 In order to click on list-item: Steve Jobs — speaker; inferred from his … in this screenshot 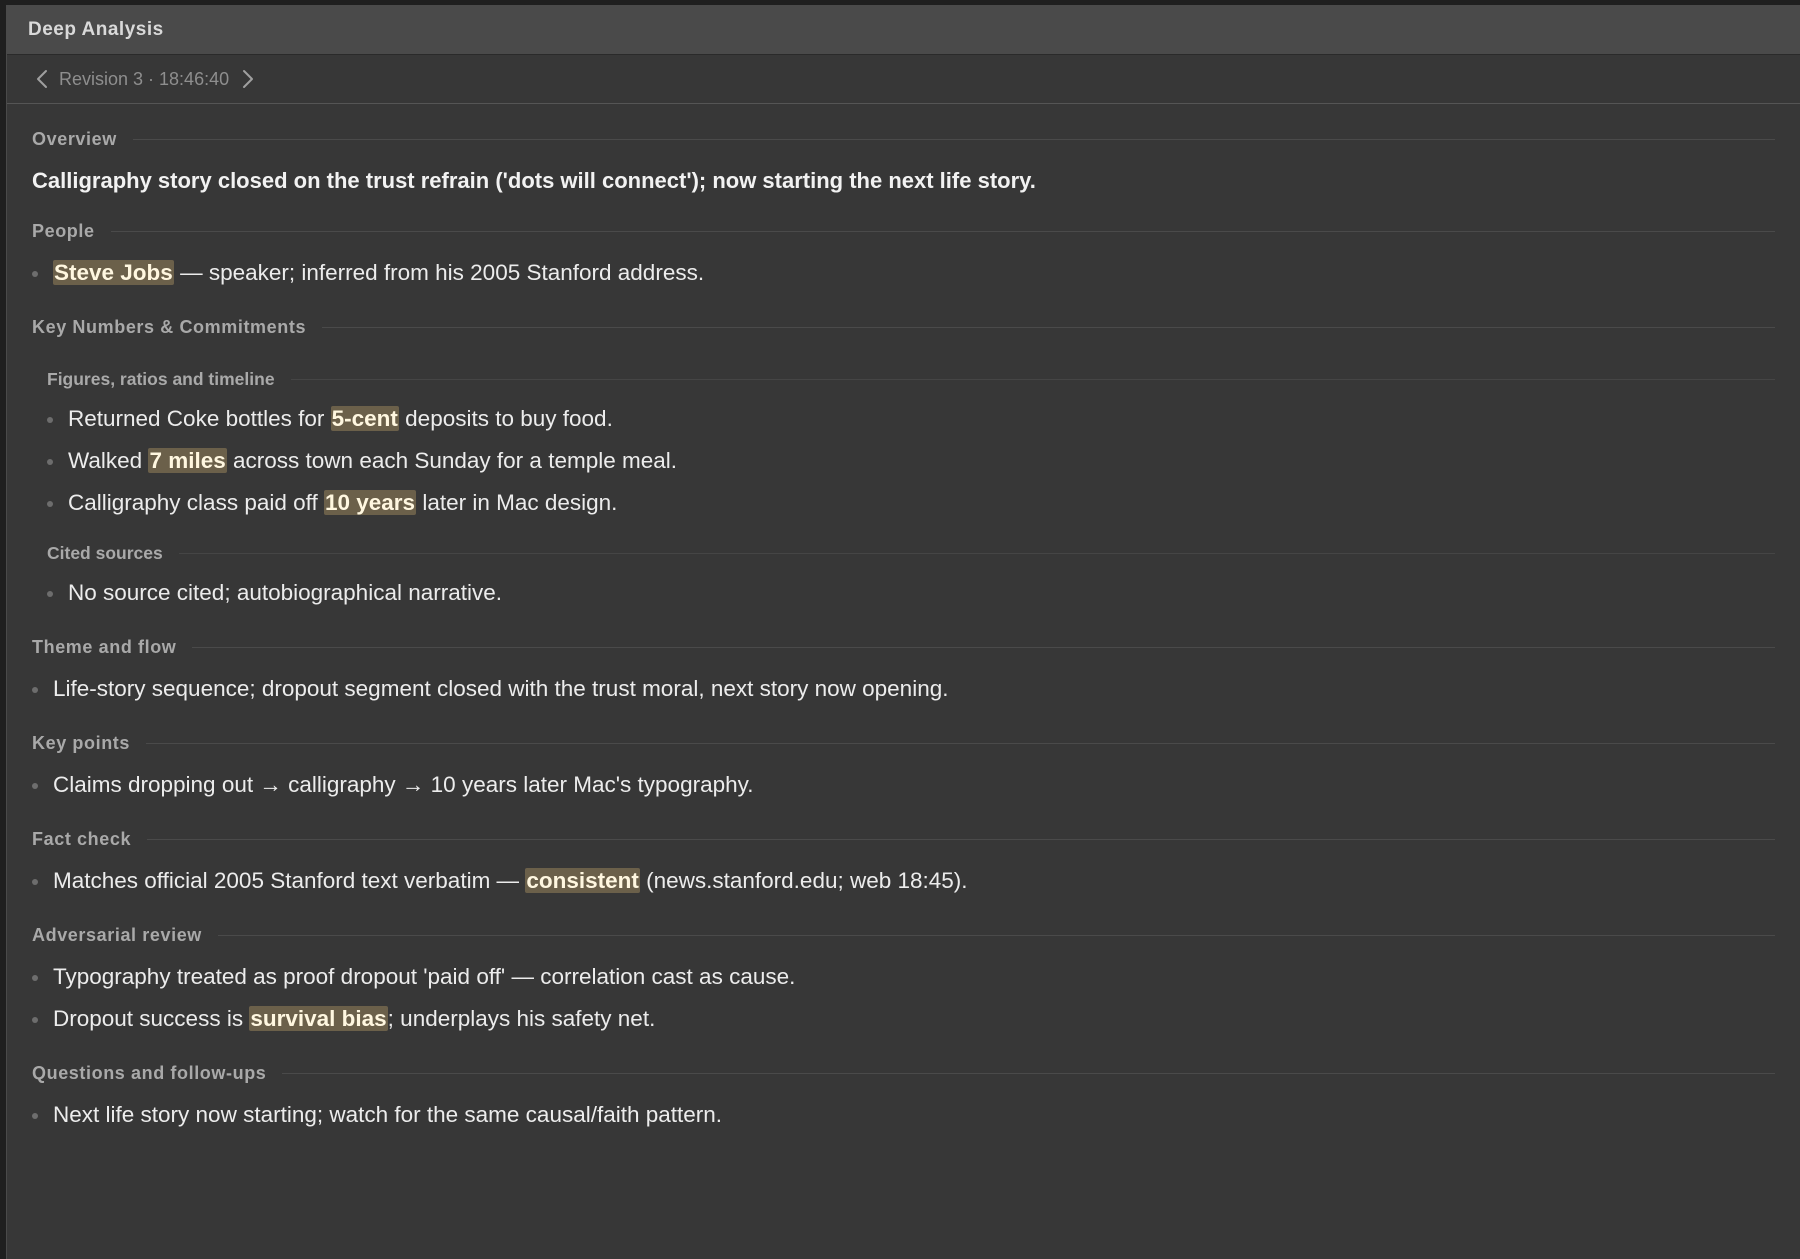, I will do `click(903, 273)`.